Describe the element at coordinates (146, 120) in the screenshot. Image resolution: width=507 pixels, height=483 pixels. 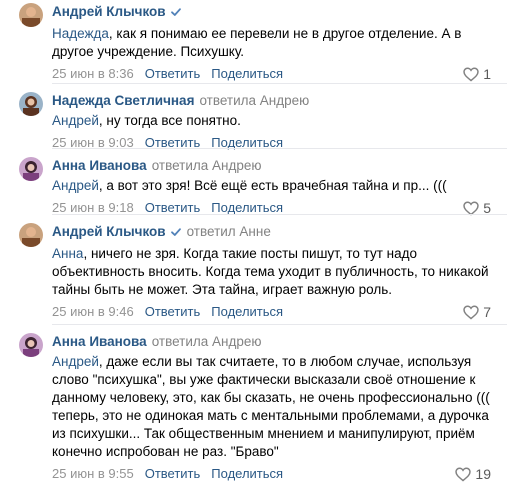
I see `comment-text: Андрей, ну тогда все понятно.` at that location.